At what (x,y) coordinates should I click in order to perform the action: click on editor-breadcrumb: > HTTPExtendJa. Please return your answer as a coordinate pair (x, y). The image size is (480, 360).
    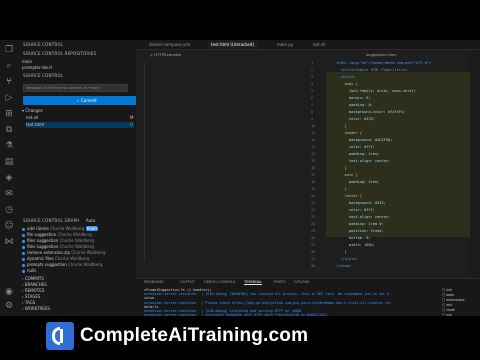
    Looking at the image, I should click on (165, 54).